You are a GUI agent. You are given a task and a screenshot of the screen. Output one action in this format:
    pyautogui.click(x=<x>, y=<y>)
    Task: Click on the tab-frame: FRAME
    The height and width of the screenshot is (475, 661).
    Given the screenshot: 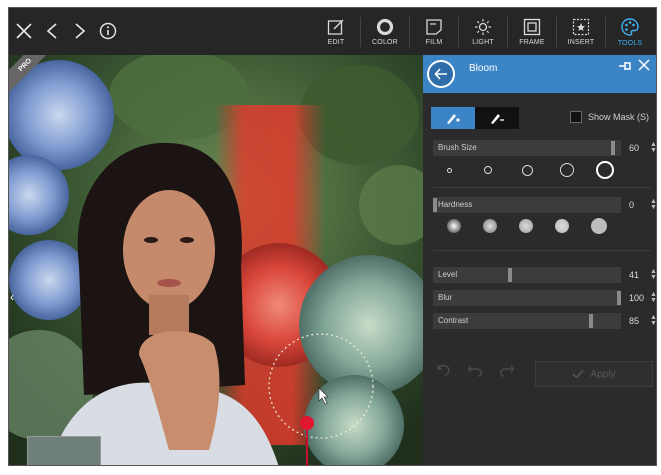 What is the action you would take?
    pyautogui.click(x=532, y=31)
    